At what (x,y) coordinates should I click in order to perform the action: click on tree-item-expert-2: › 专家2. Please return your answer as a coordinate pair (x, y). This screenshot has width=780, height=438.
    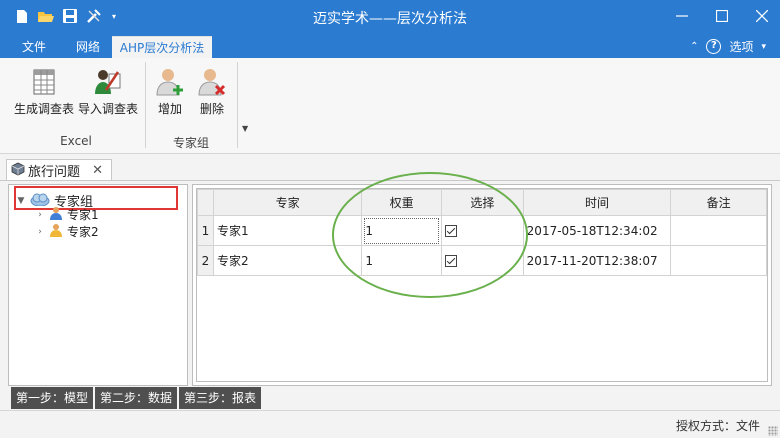
    Looking at the image, I should click on (67, 231).